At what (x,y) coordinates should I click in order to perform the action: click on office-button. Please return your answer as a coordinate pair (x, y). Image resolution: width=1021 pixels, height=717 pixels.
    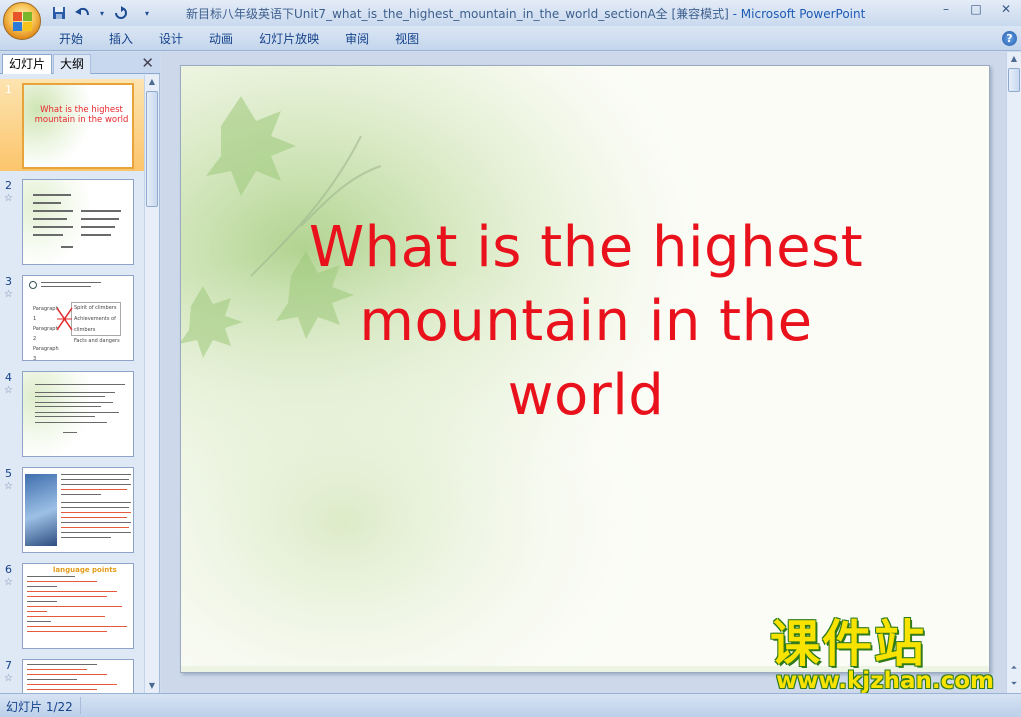
    Looking at the image, I should click on (22, 21).